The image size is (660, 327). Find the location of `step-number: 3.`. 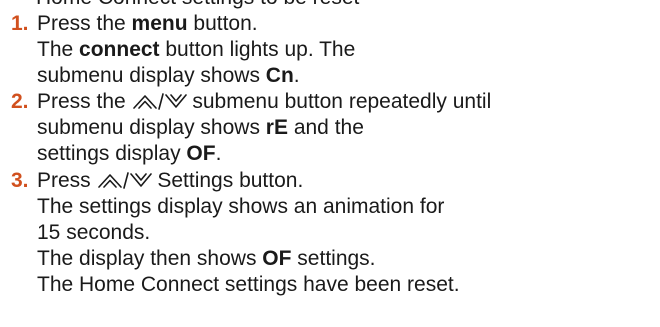

step-number: 3. is located at coordinates (20, 180).